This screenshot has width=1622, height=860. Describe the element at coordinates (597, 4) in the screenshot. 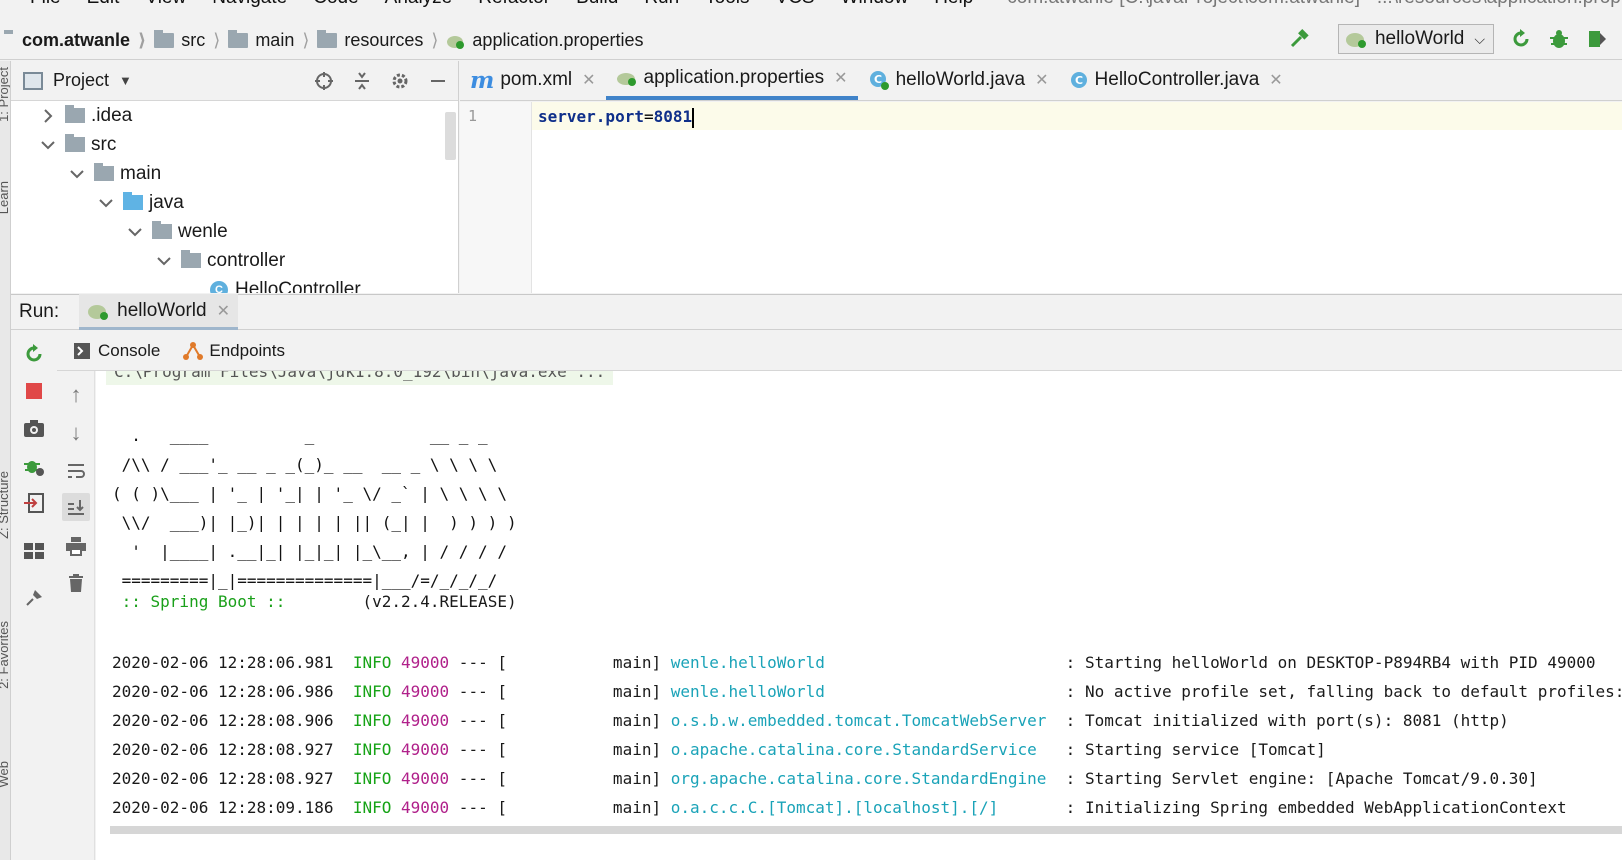

I see `menu-item-build: Build` at that location.